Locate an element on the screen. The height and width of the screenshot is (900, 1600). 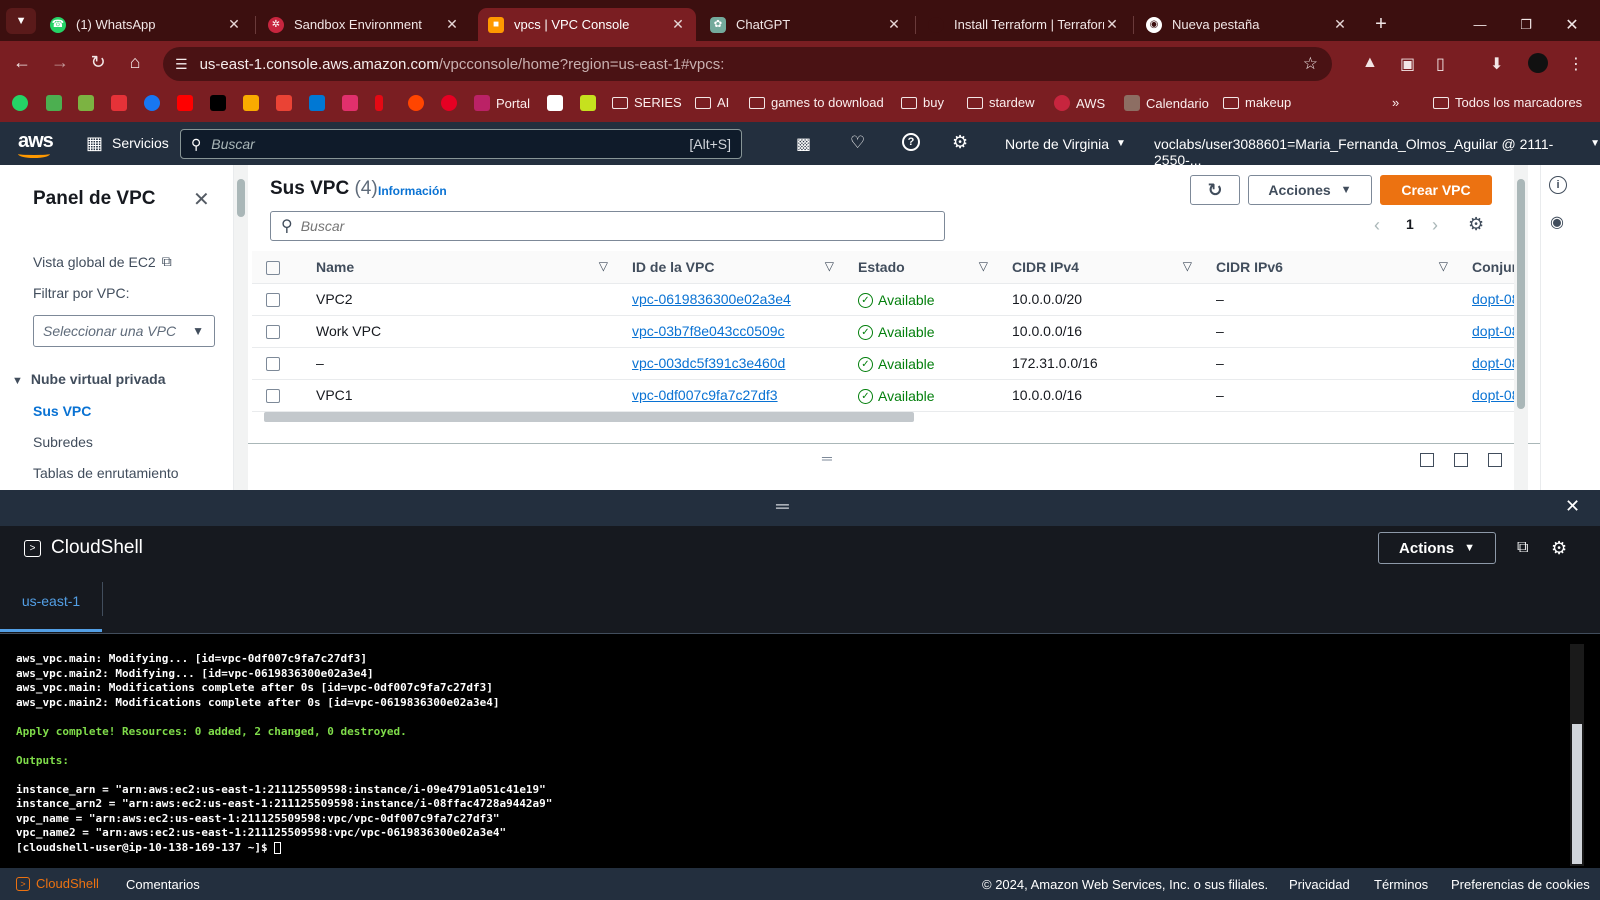
new-tab-button: + is located at coordinates (1381, 24).